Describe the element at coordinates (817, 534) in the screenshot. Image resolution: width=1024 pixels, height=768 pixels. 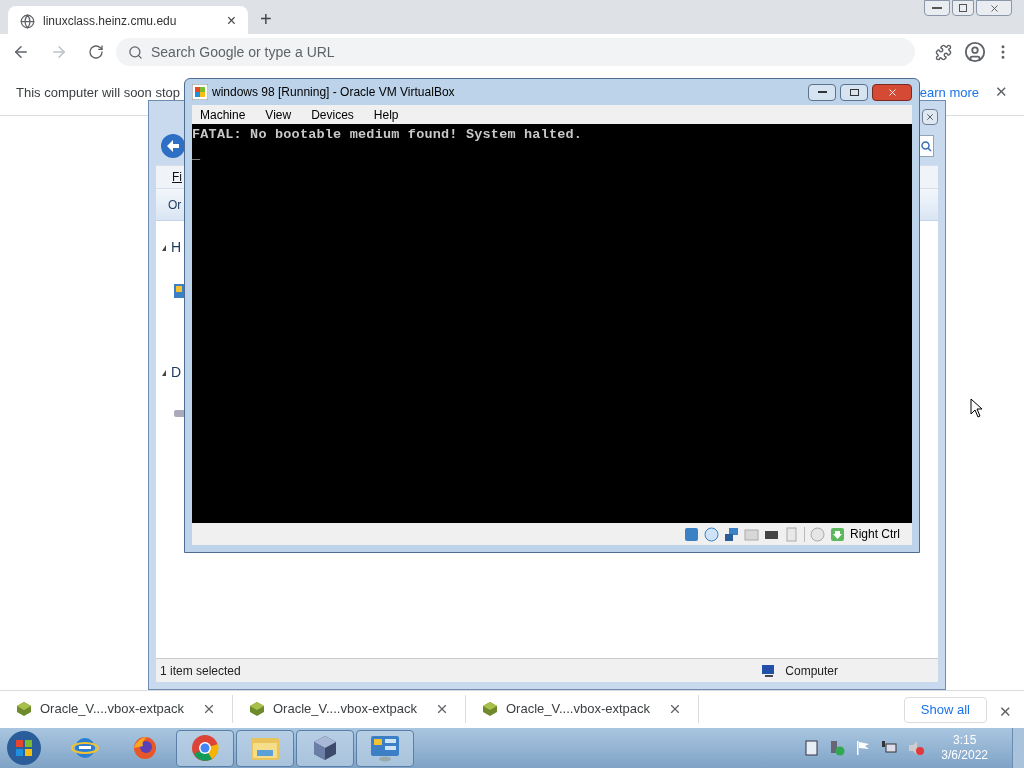
I see `mouse-icon` at that location.